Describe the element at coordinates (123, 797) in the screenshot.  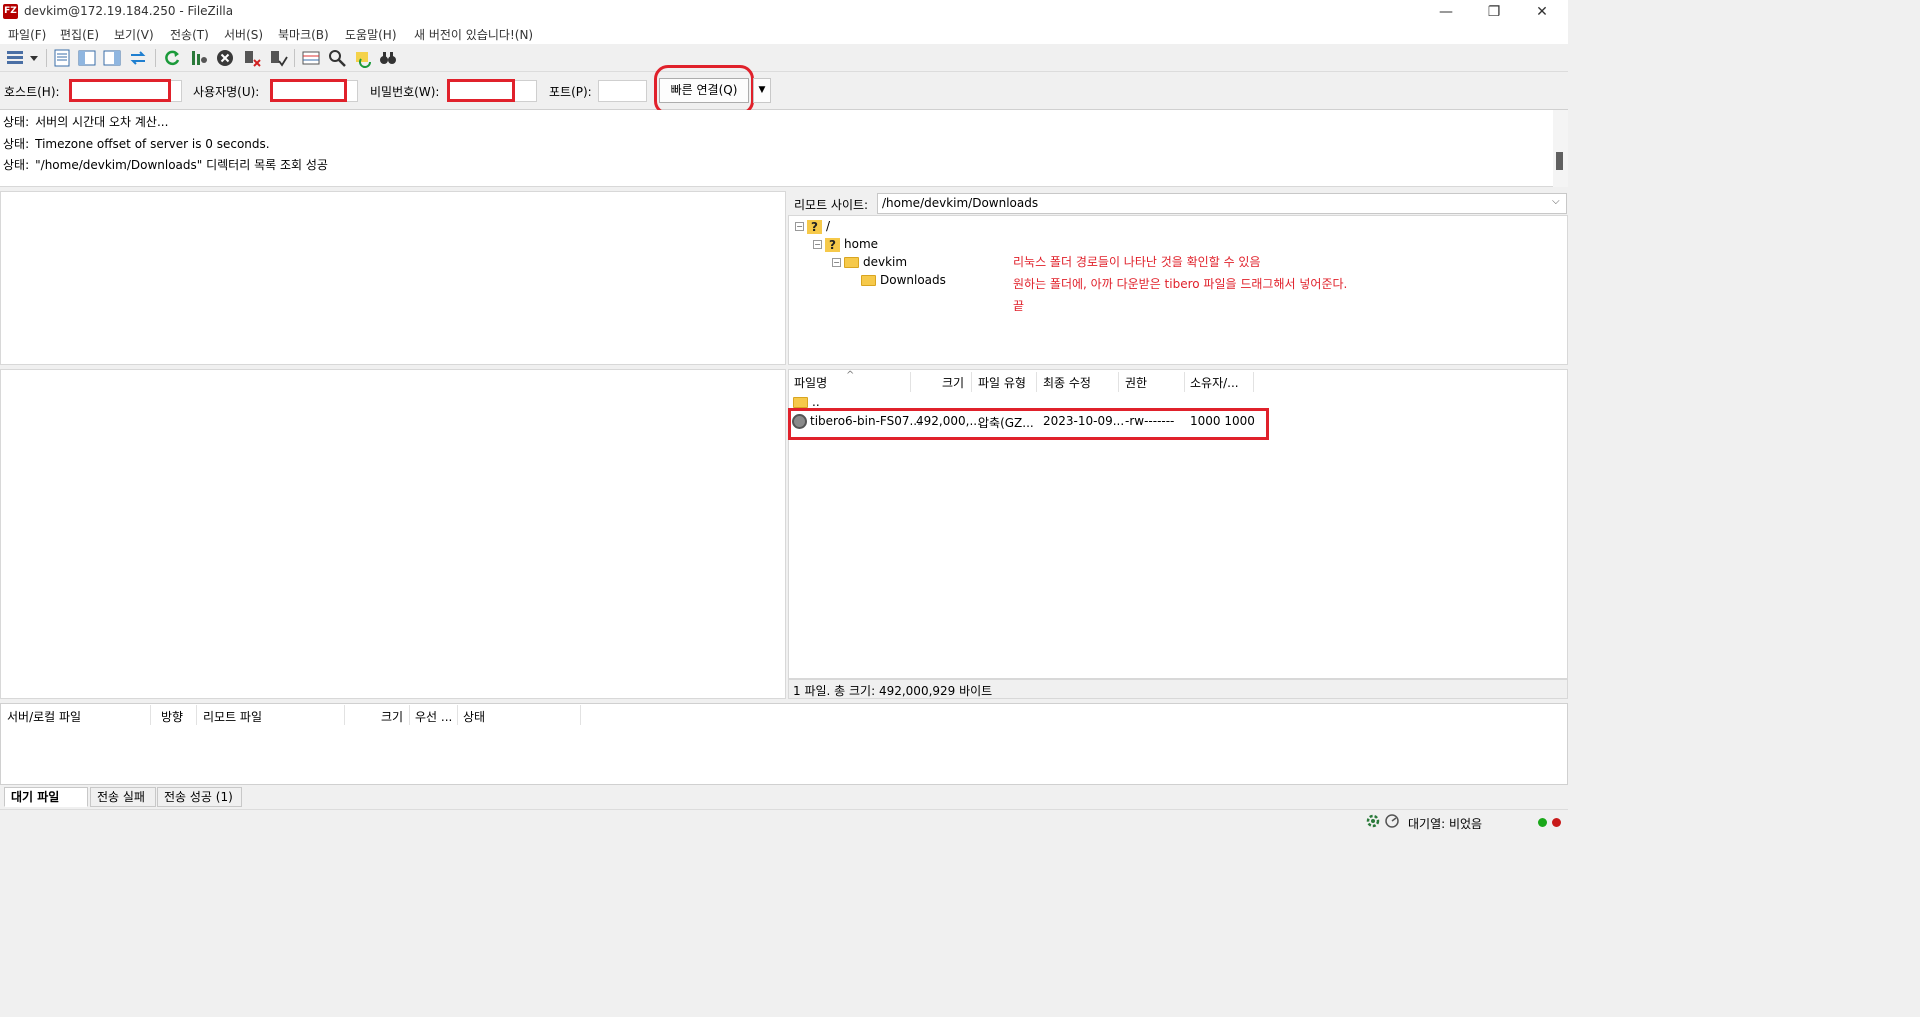
I see `tab-failed-transfers: 전송 실패` at that location.